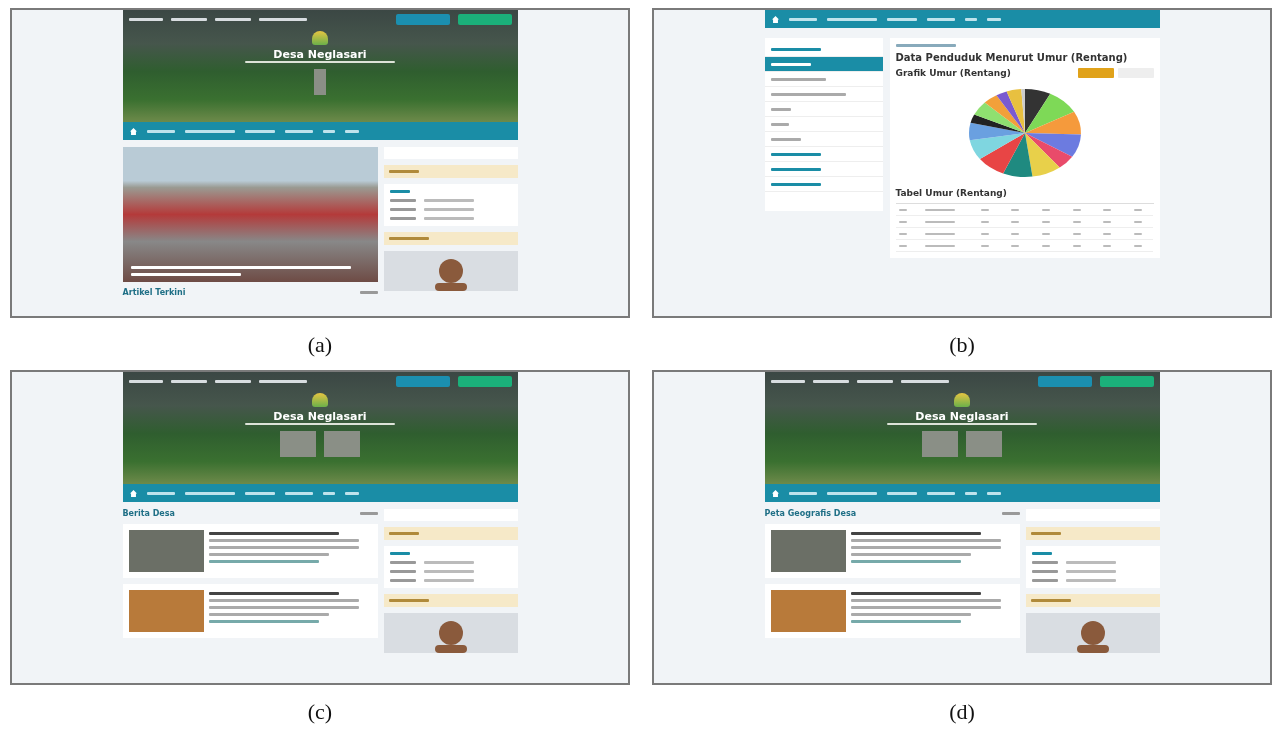  Describe the element at coordinates (320, 712) in the screenshot. I see `figure-caption: (c)` at that location.